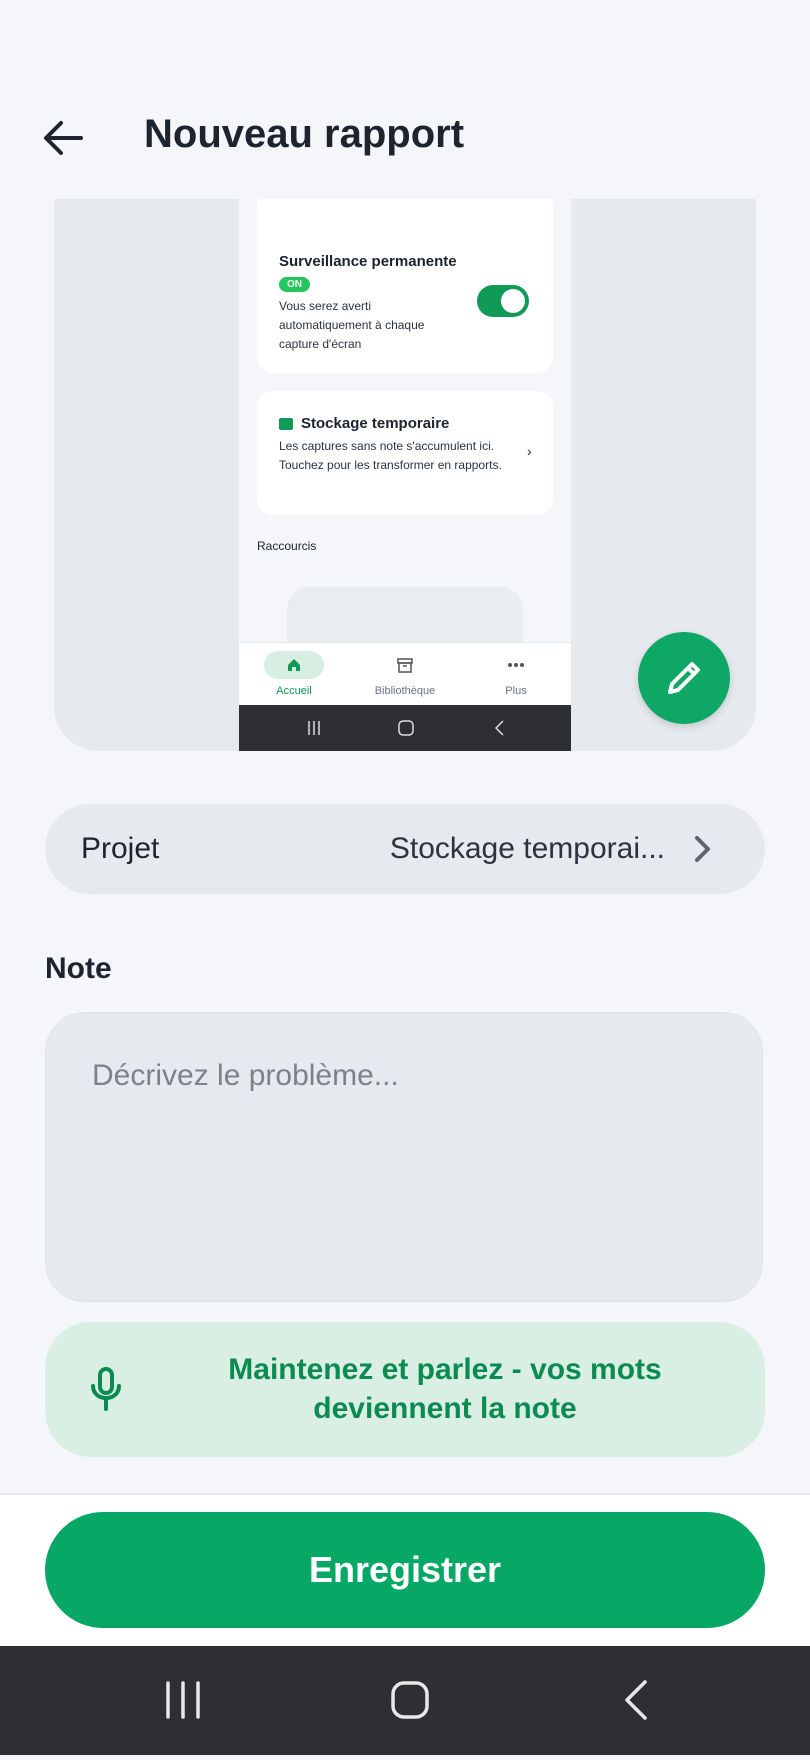  Describe the element at coordinates (78, 968) in the screenshot. I see `note-label: Note` at that location.